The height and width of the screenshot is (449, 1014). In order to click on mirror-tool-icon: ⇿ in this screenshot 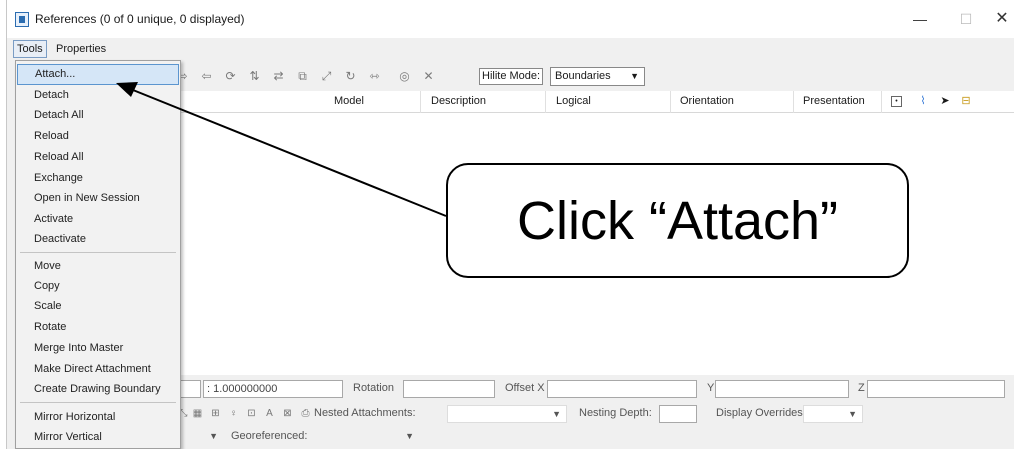, I will do `click(374, 76)`.